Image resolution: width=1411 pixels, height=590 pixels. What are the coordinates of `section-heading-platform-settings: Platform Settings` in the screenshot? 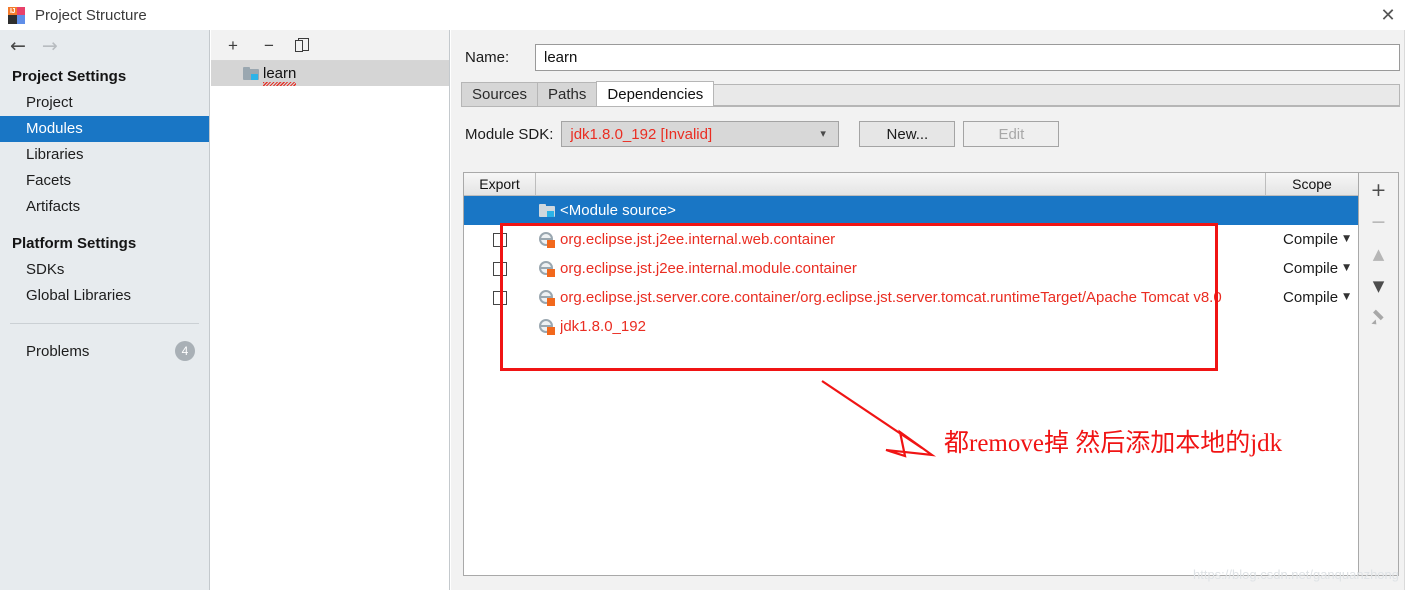 It's located at (74, 243).